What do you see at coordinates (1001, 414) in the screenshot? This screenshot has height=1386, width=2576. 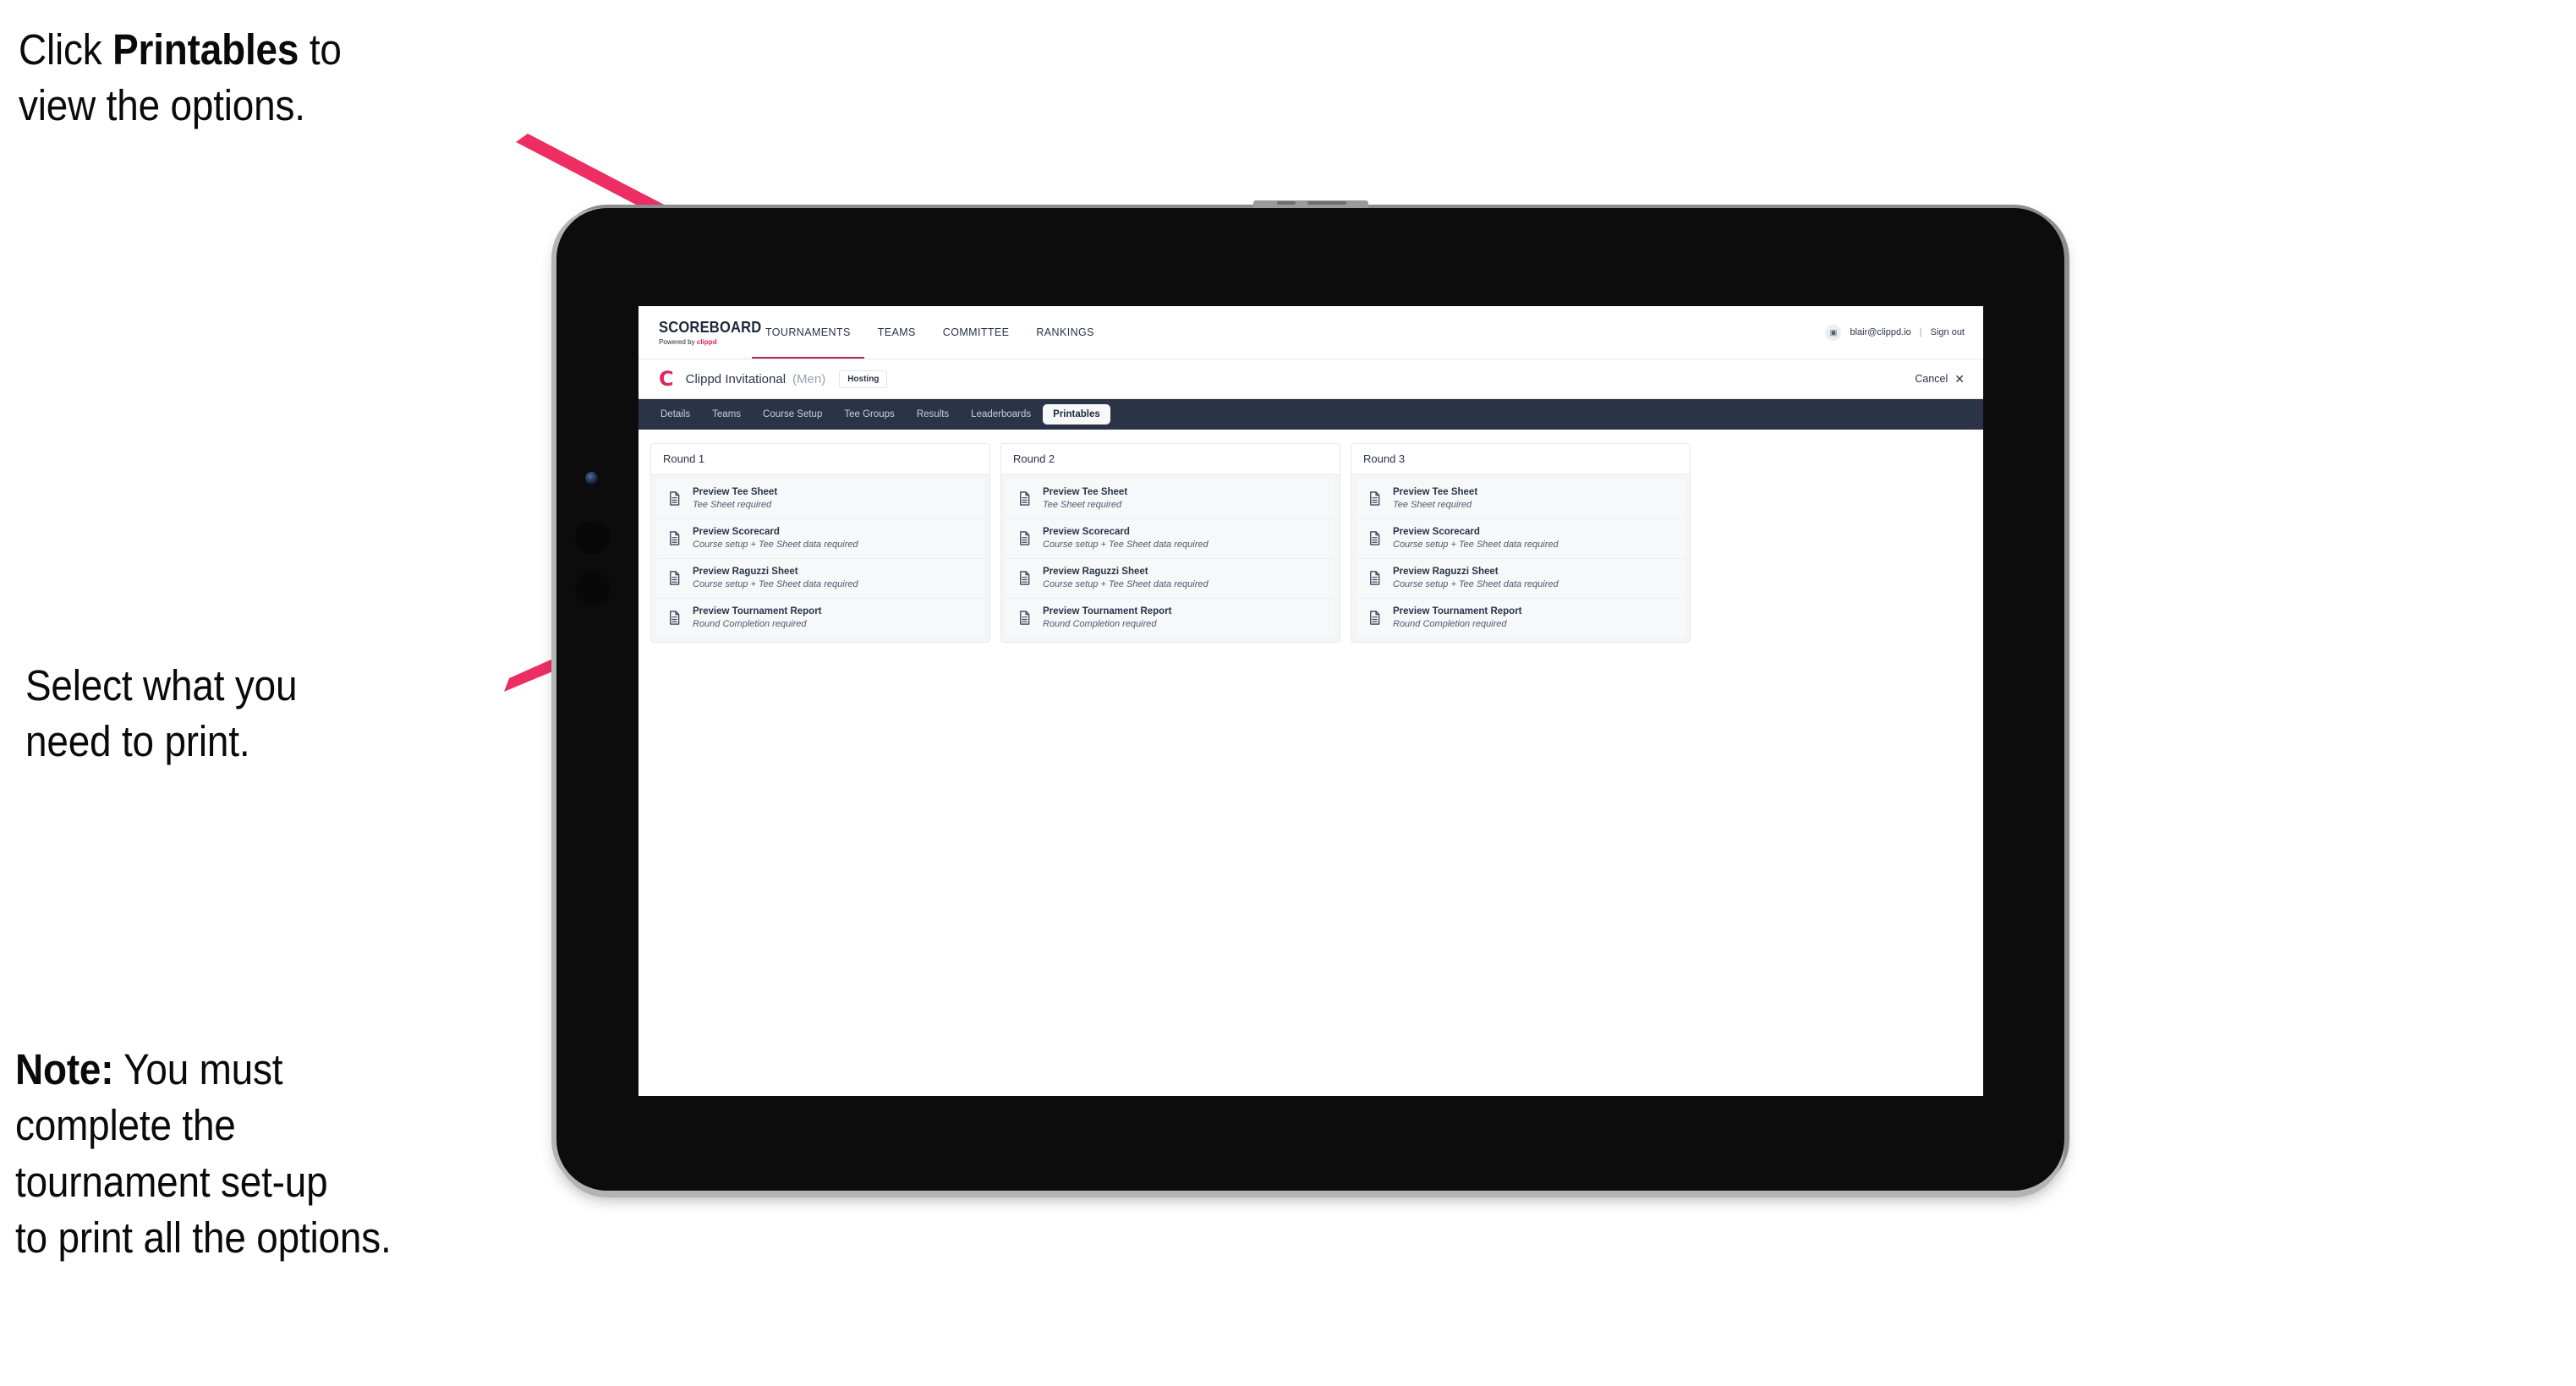 I see `tab-leaderboards: Leaderboards` at bounding box center [1001, 414].